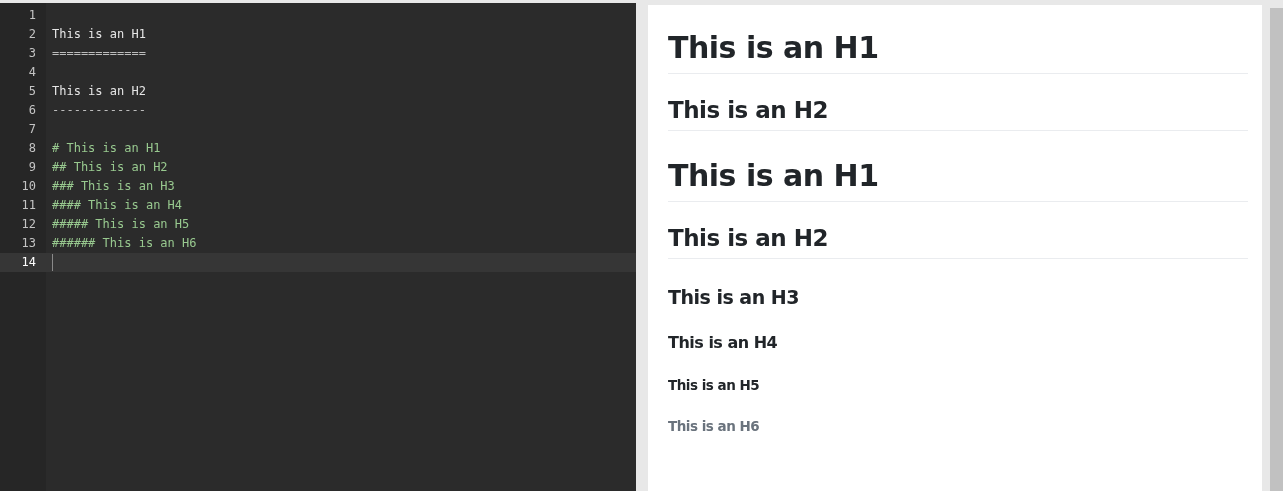 The width and height of the screenshot is (1283, 491). Describe the element at coordinates (52, 262) in the screenshot. I see `text-cursor` at that location.